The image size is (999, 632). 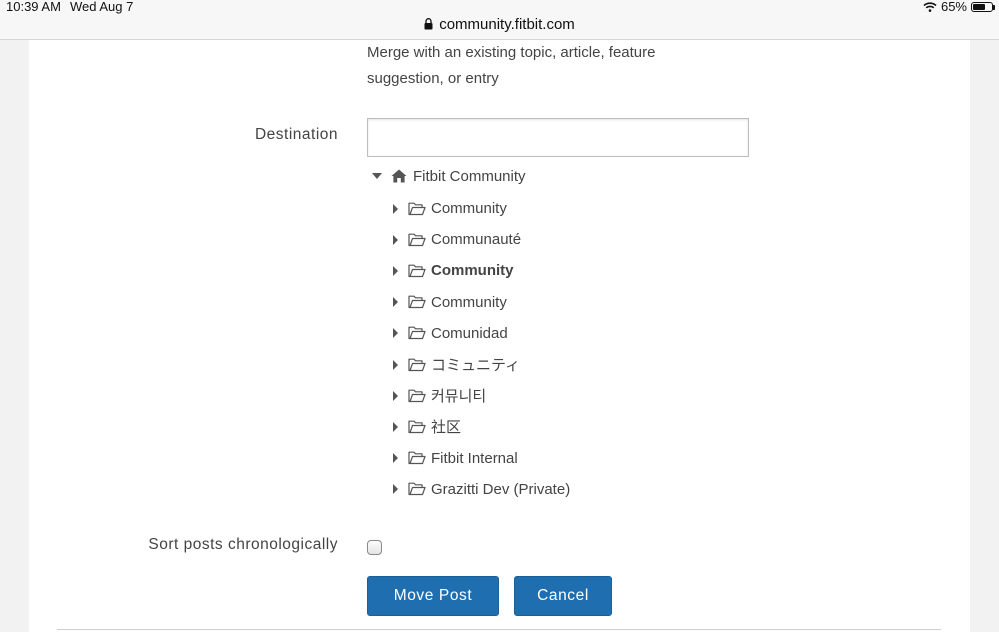 I want to click on tree-item: コミュニティ, so click(x=567, y=364).